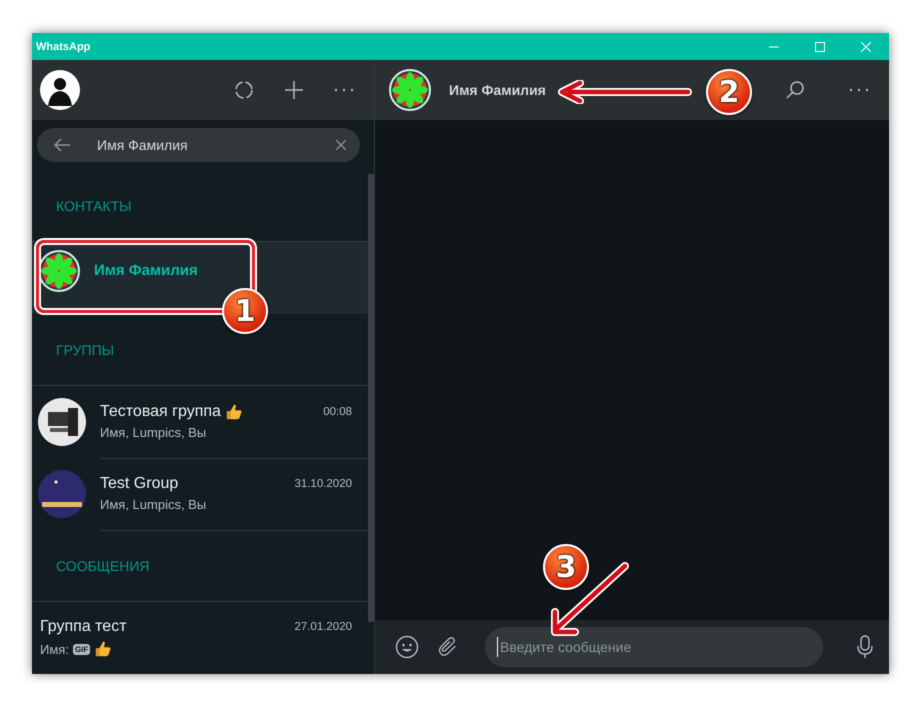  What do you see at coordinates (200, 638) in the screenshot?
I see `chat-item: Группа тест 27.01.2020 Имя: GIF` at bounding box center [200, 638].